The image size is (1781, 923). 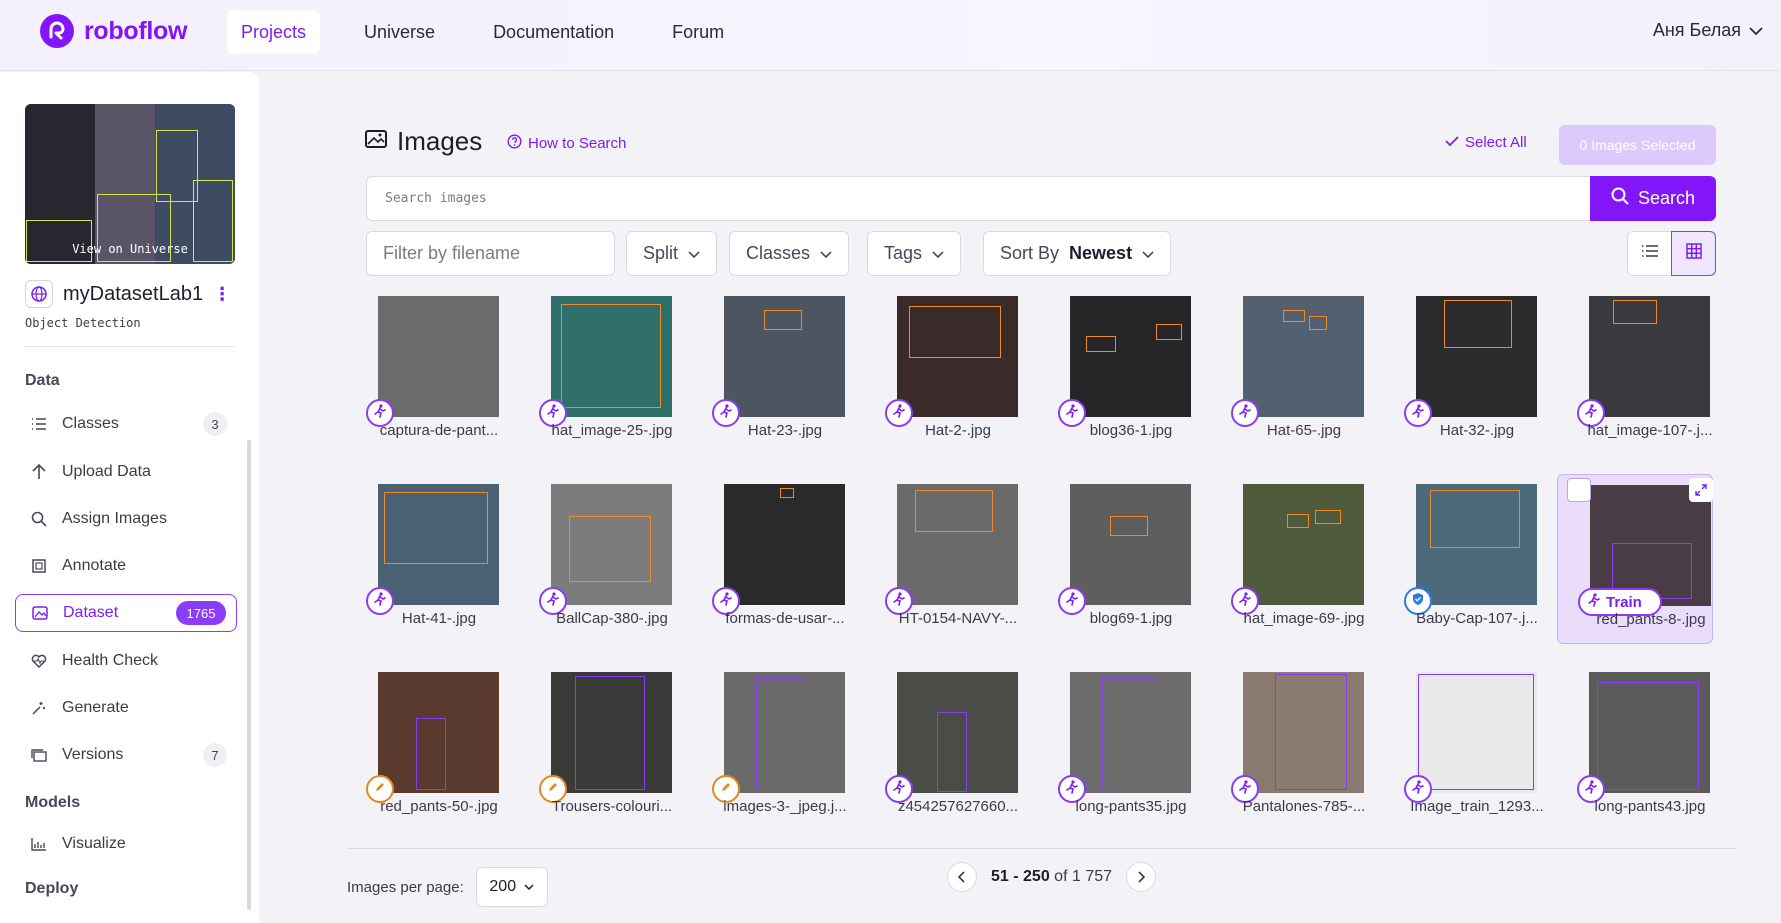 What do you see at coordinates (962, 877) in the screenshot?
I see `prev-page-button` at bounding box center [962, 877].